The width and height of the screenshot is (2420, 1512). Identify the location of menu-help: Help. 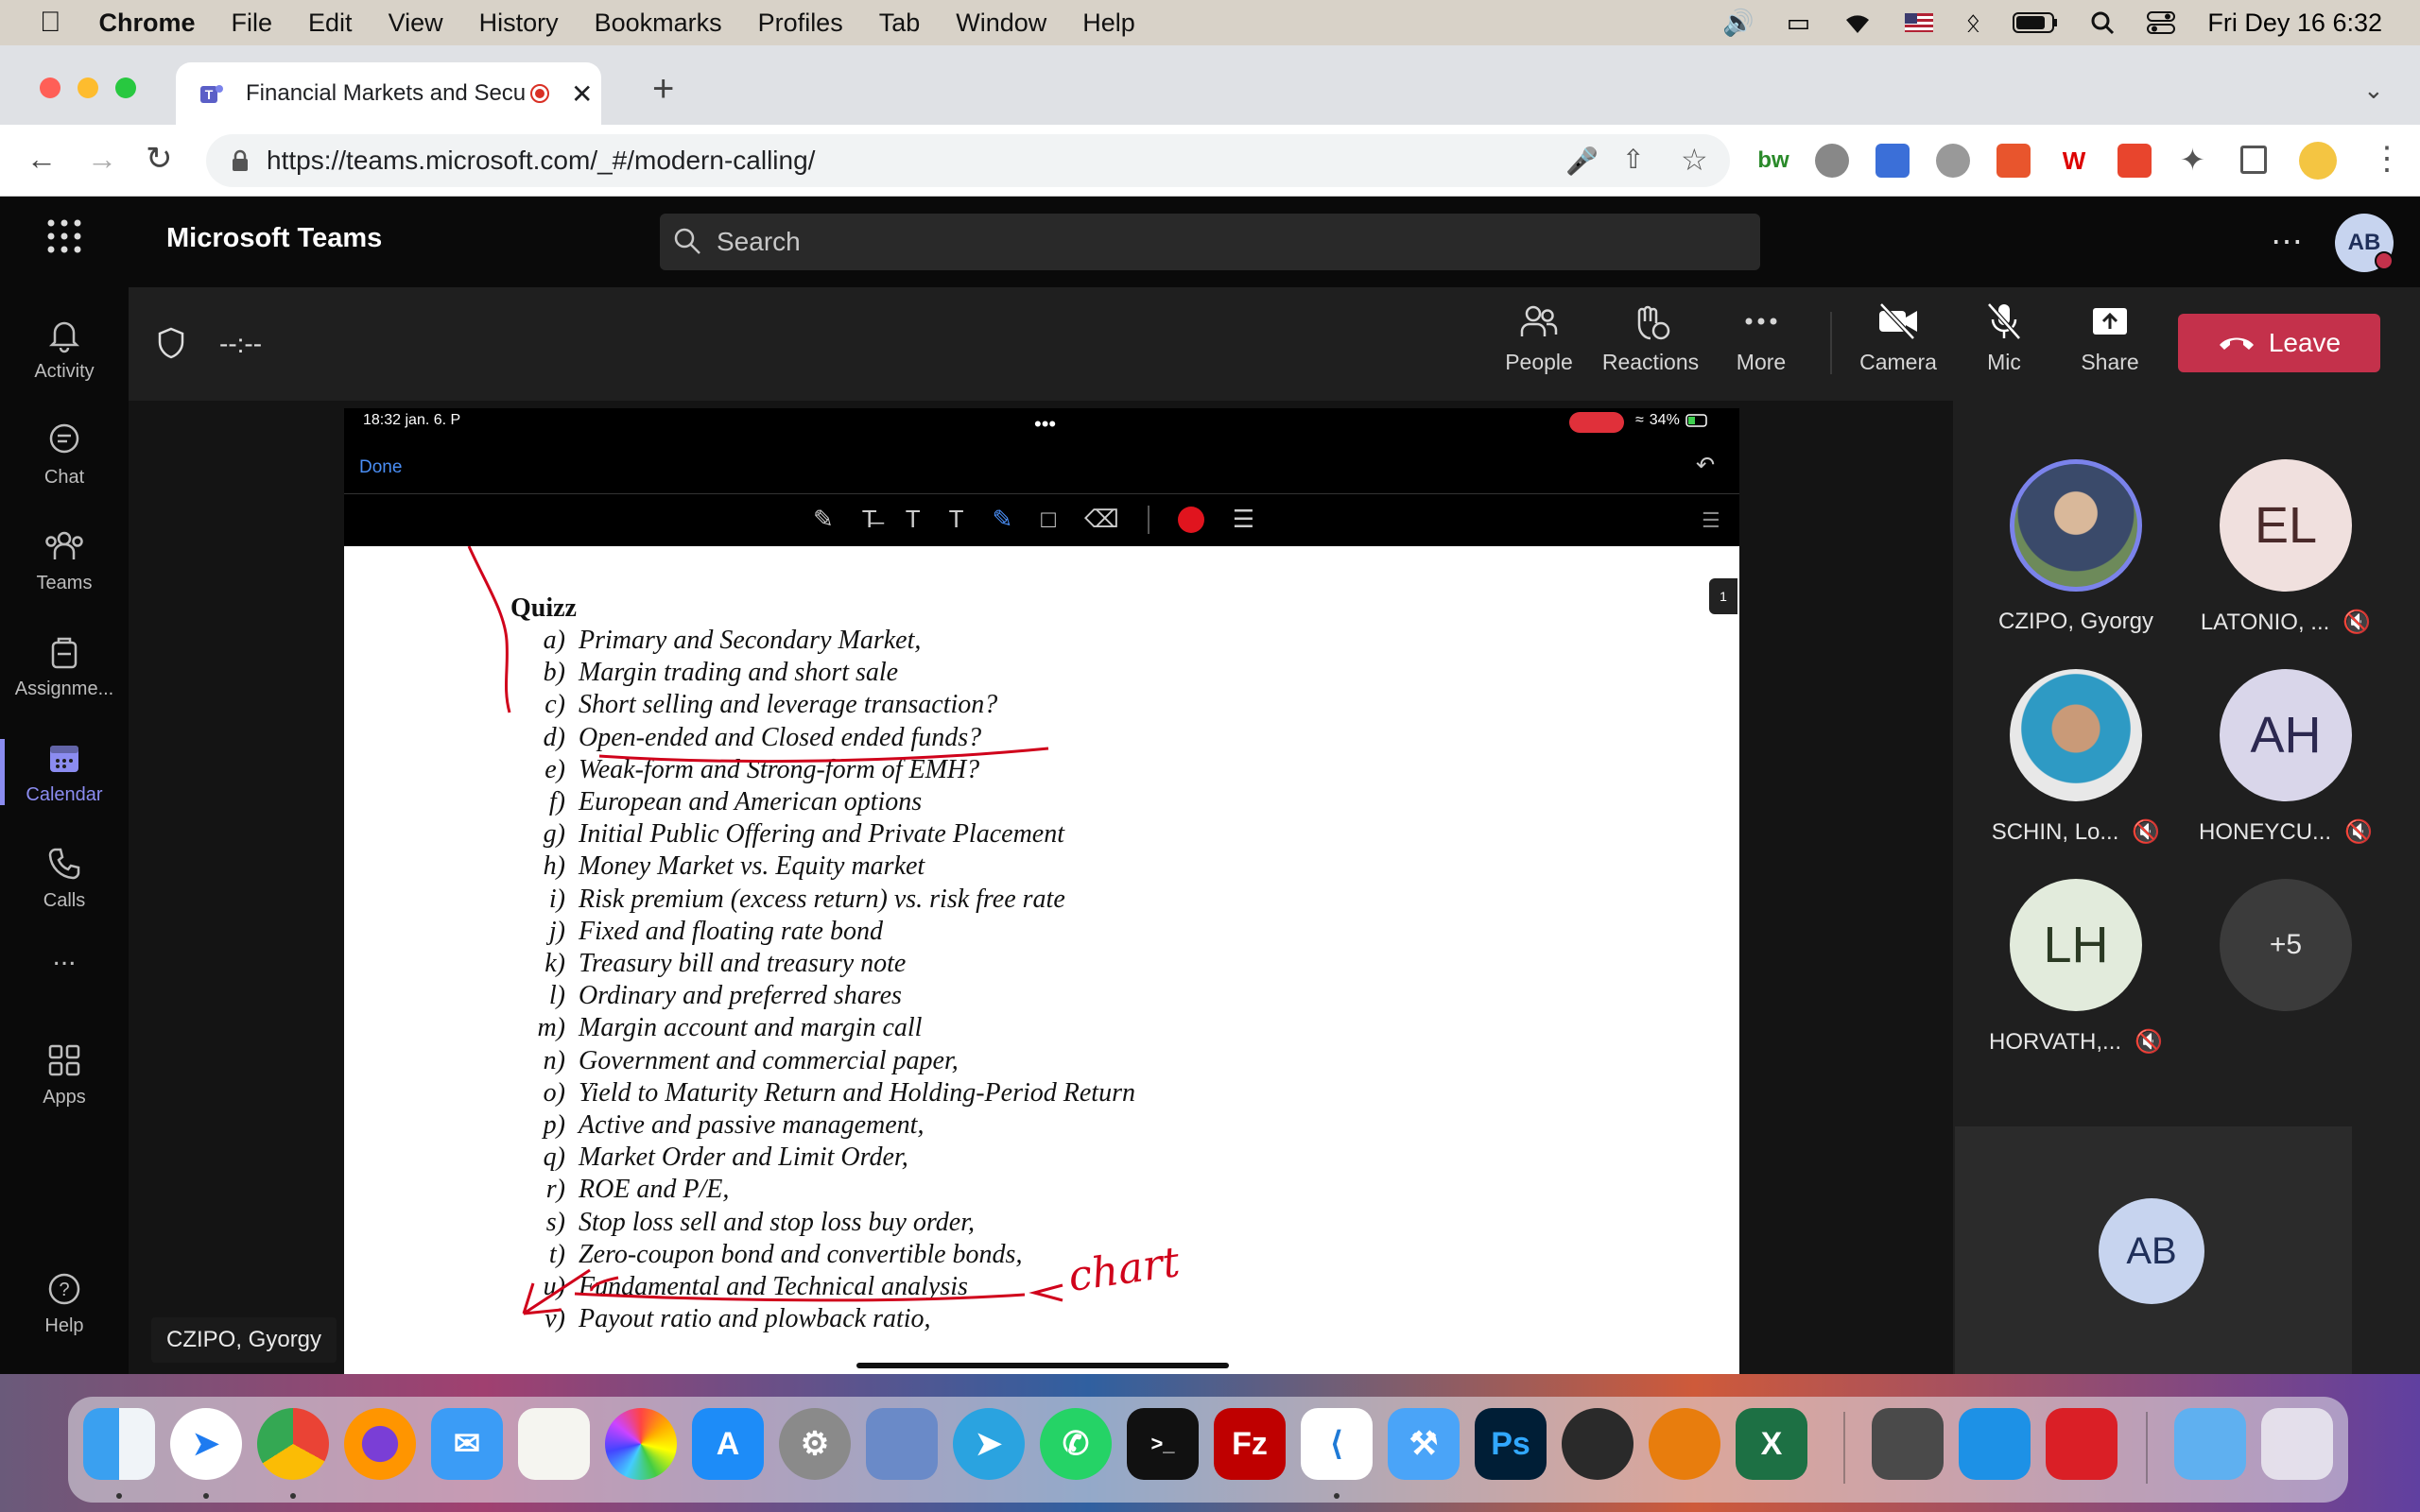
(1108, 23).